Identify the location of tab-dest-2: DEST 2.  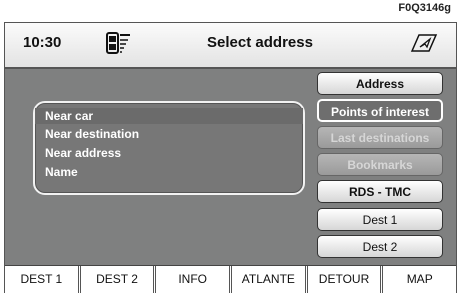
(119, 279).